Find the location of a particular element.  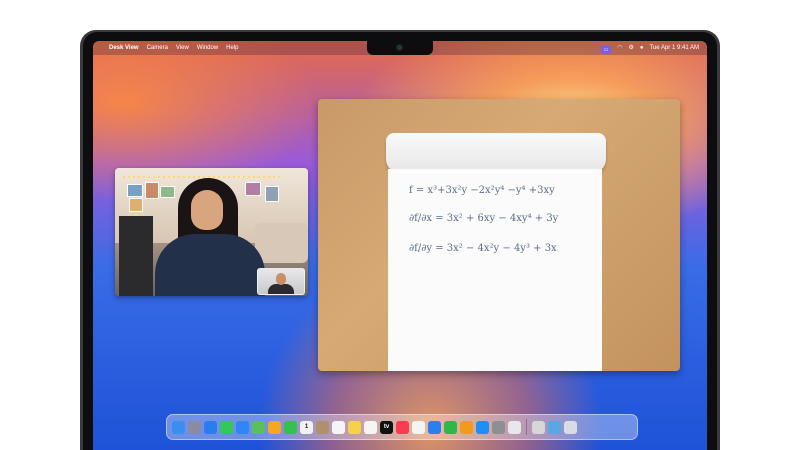

menu-app-name: Desk View is located at coordinates (124, 48).